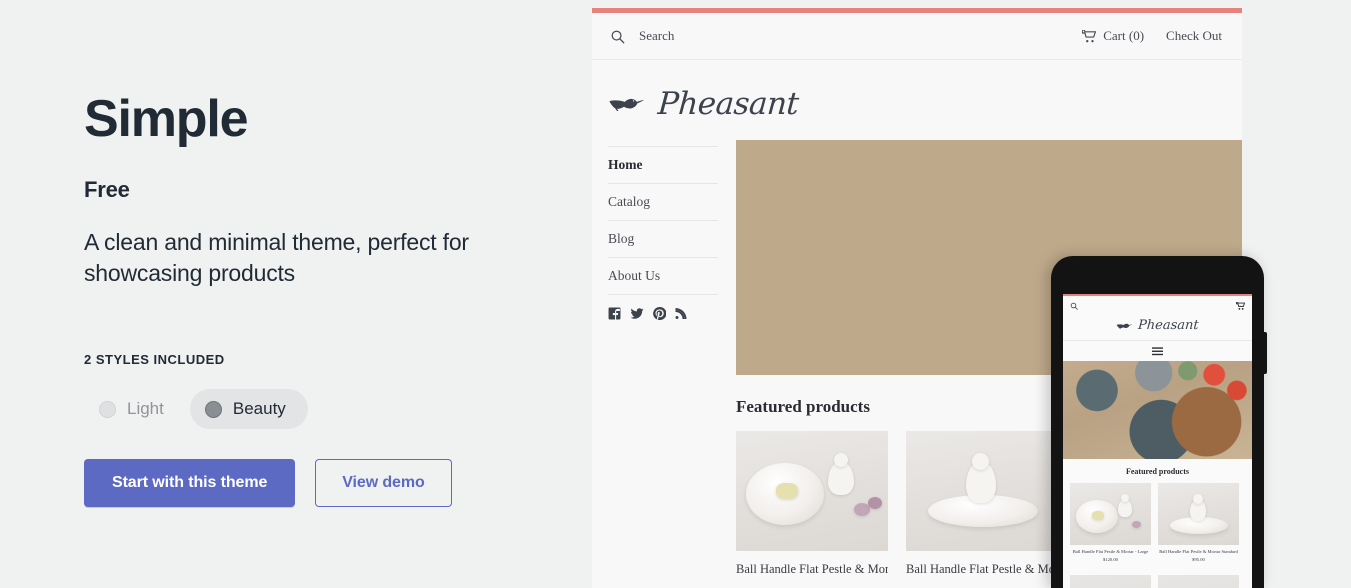  What do you see at coordinates (917, 100) in the screenshot?
I see `store-logo: Pheasant` at bounding box center [917, 100].